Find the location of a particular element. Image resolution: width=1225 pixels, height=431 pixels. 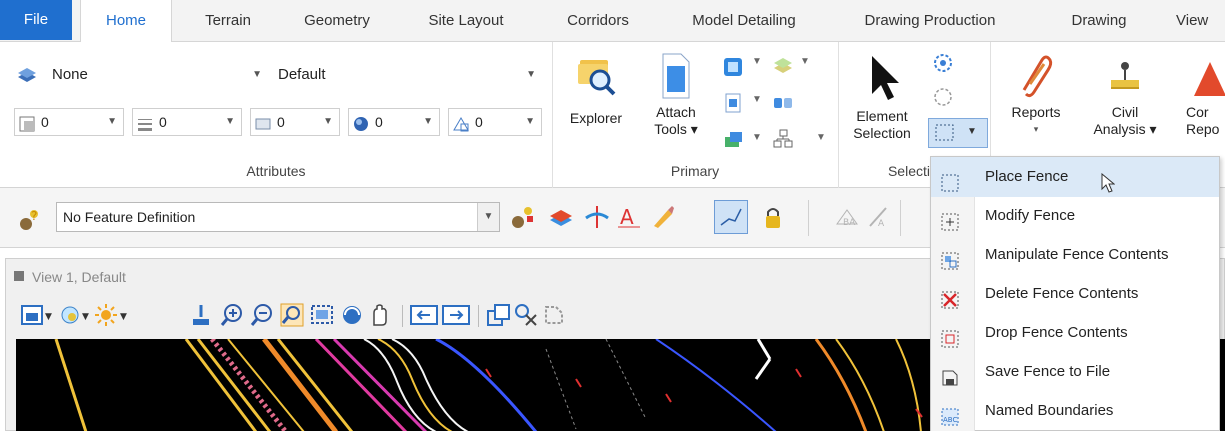

attach-tools-button: Attach Tools ▾ is located at coordinates (676, 95).